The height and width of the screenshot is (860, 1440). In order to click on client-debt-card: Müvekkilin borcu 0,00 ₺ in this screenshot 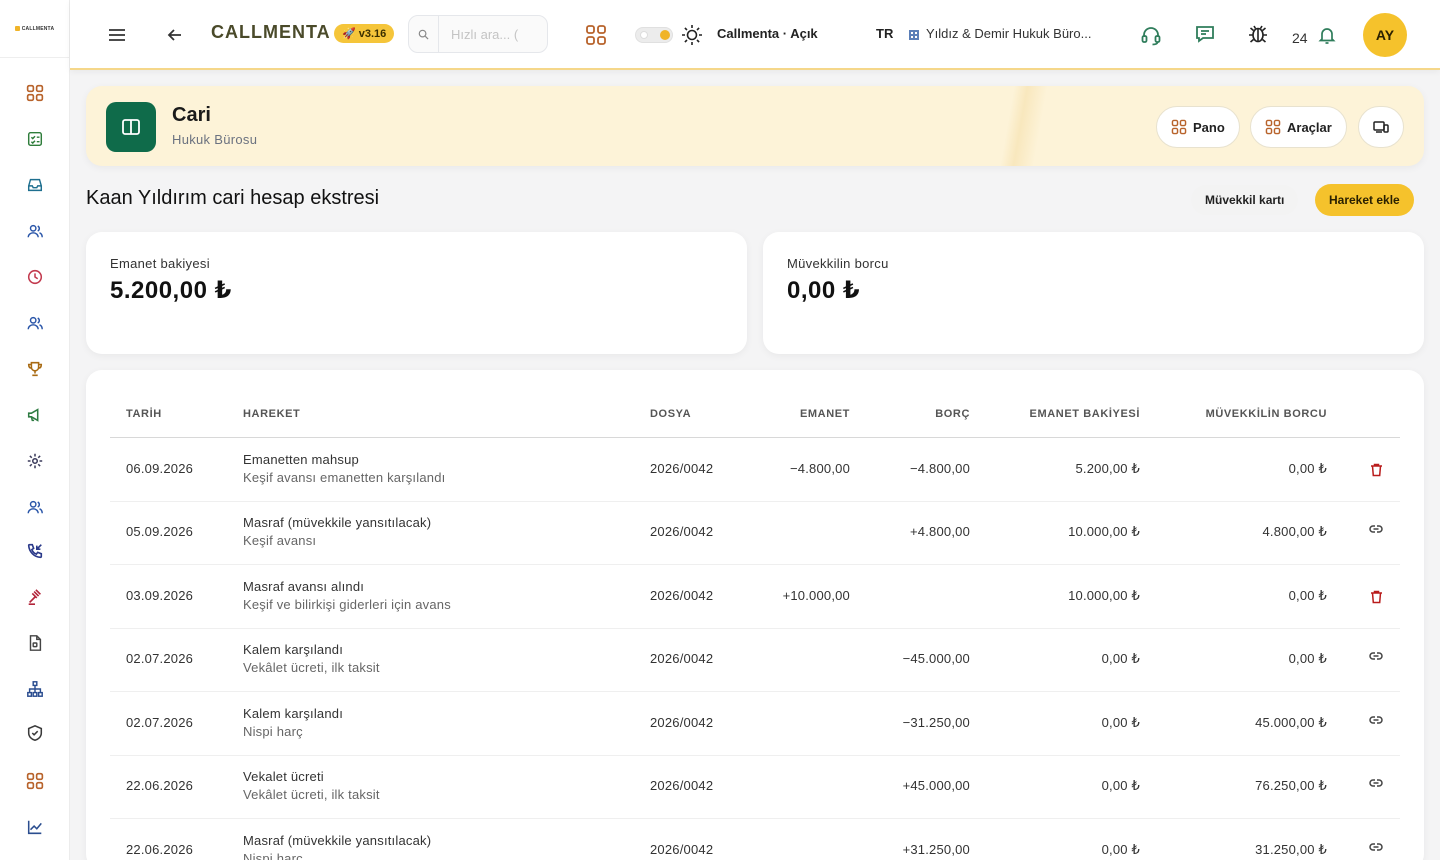, I will do `click(1093, 293)`.